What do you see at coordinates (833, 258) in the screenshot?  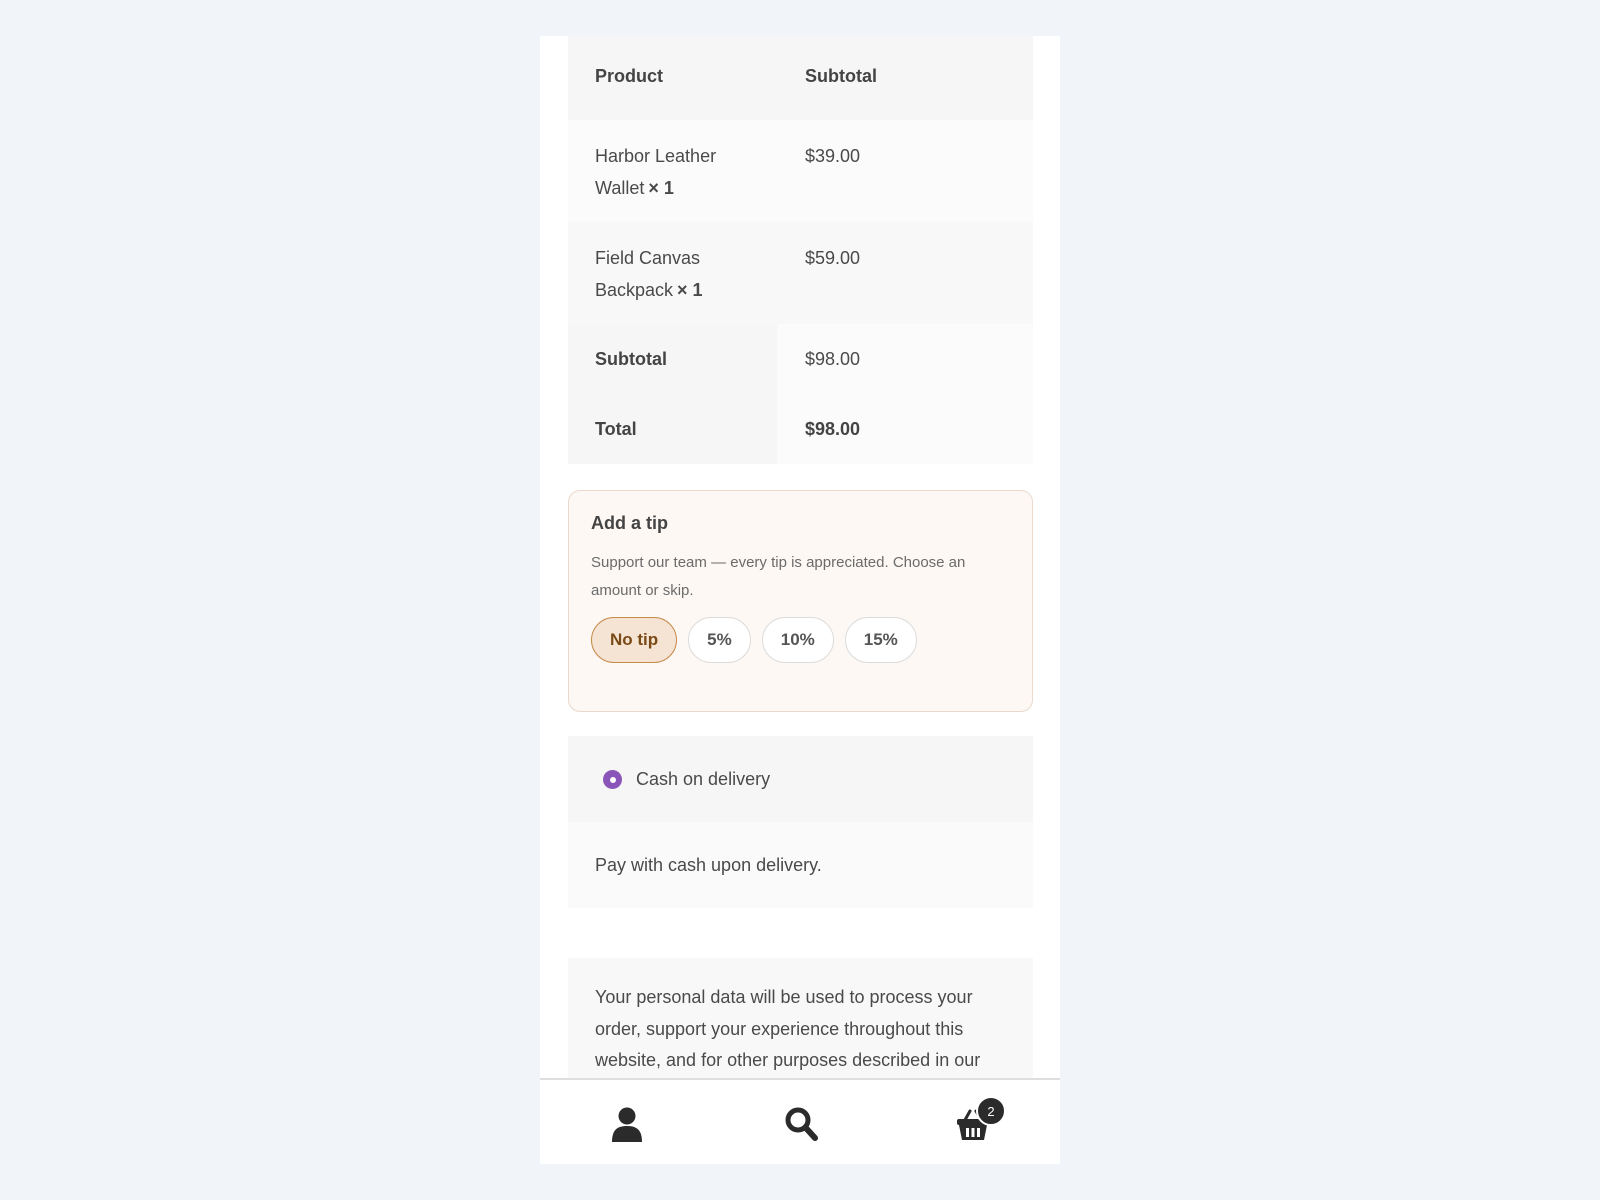 I see `product-subtotal: $59.00` at bounding box center [833, 258].